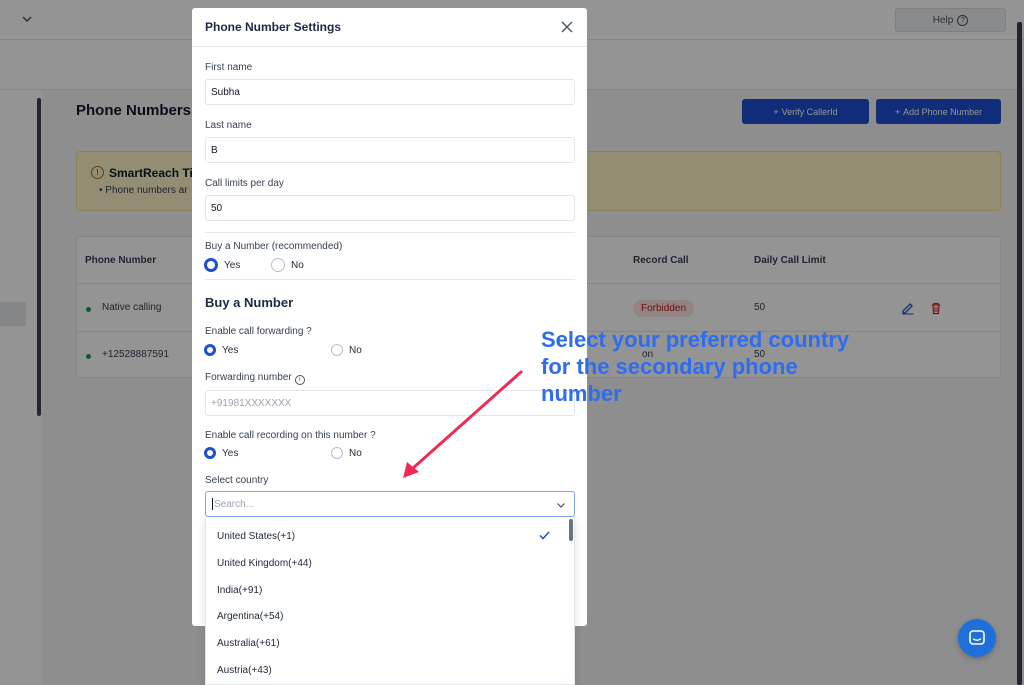  What do you see at coordinates (389, 27) in the screenshot?
I see `modal-header: Phone Number Settings` at bounding box center [389, 27].